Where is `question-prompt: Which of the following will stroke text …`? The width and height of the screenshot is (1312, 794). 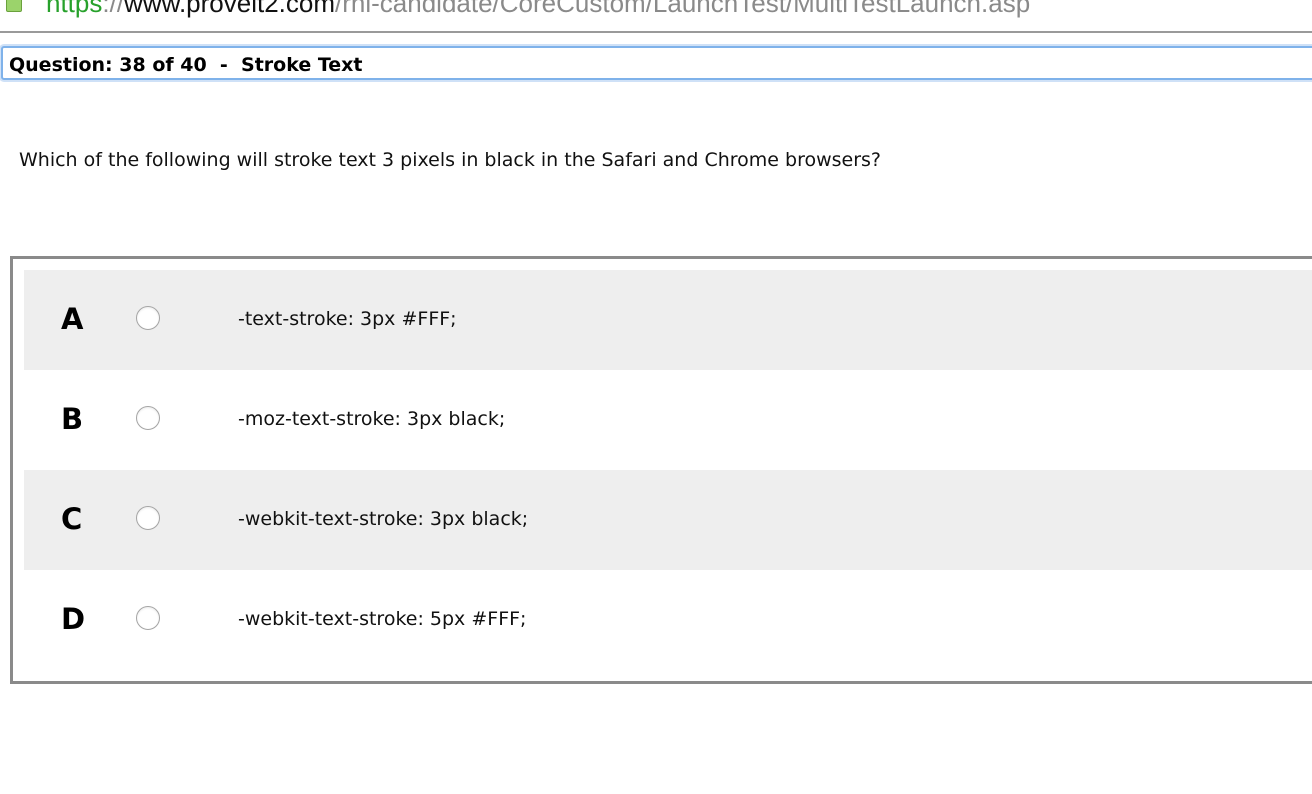
question-prompt: Which of the following will stroke text … is located at coordinates (450, 160).